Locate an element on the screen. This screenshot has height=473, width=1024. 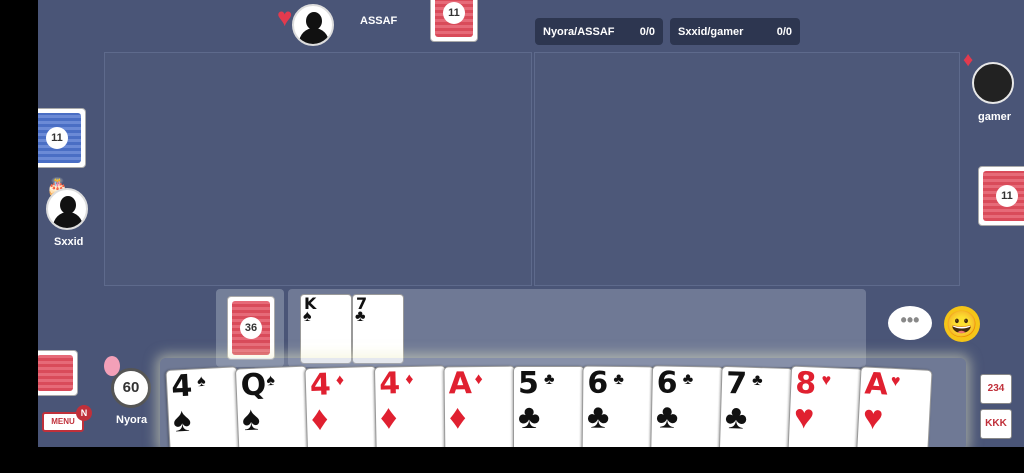
stock-pile: 36 is located at coordinates (251, 328).